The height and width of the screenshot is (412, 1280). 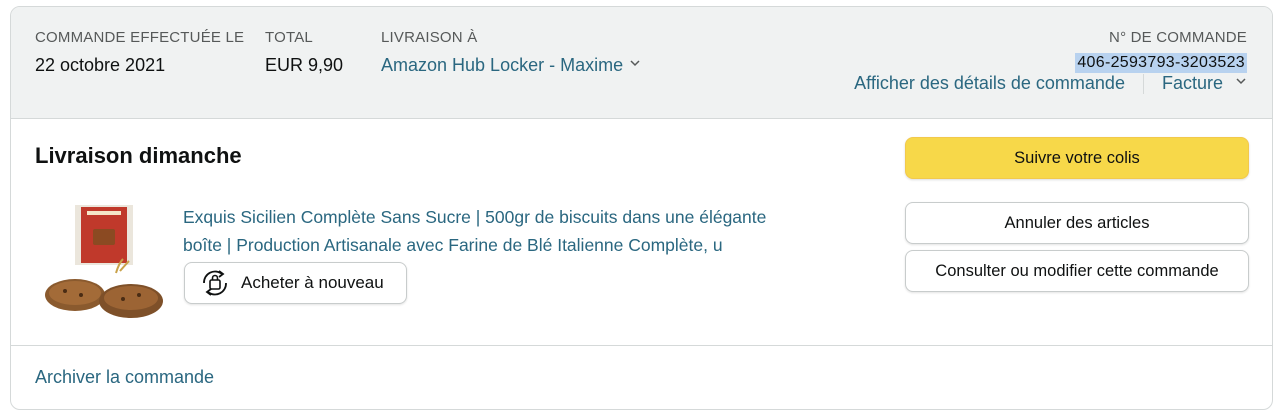 What do you see at coordinates (312, 282) in the screenshot?
I see `buy-again-label: Acheter à nouveau` at bounding box center [312, 282].